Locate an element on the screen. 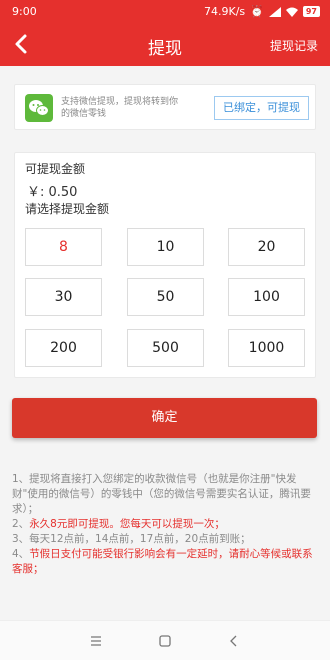 Image resolution: width=330 pixels, height=660 pixels. status-indicators: 74.9K/s ⏰ 97 is located at coordinates (262, 11).